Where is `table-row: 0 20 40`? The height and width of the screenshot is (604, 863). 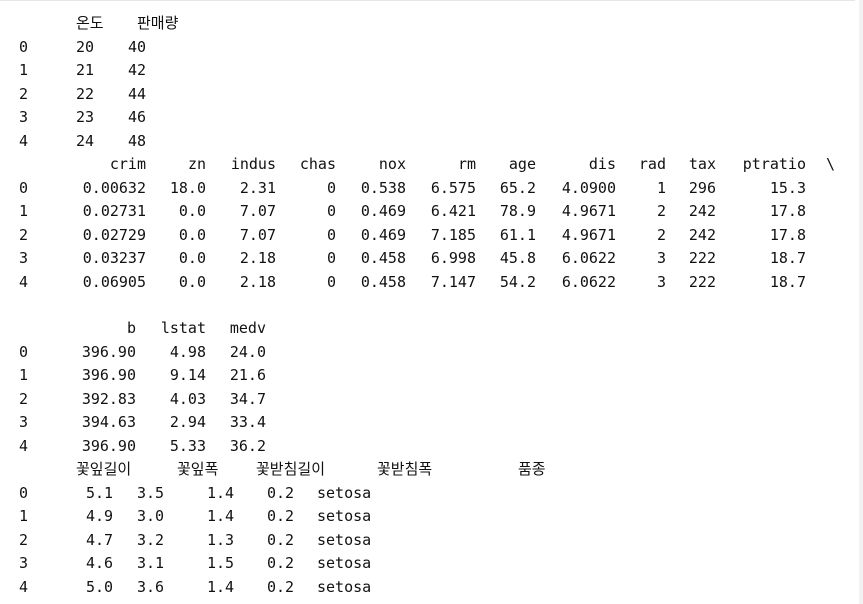 table-row: 0 20 40 is located at coordinates (427, 48).